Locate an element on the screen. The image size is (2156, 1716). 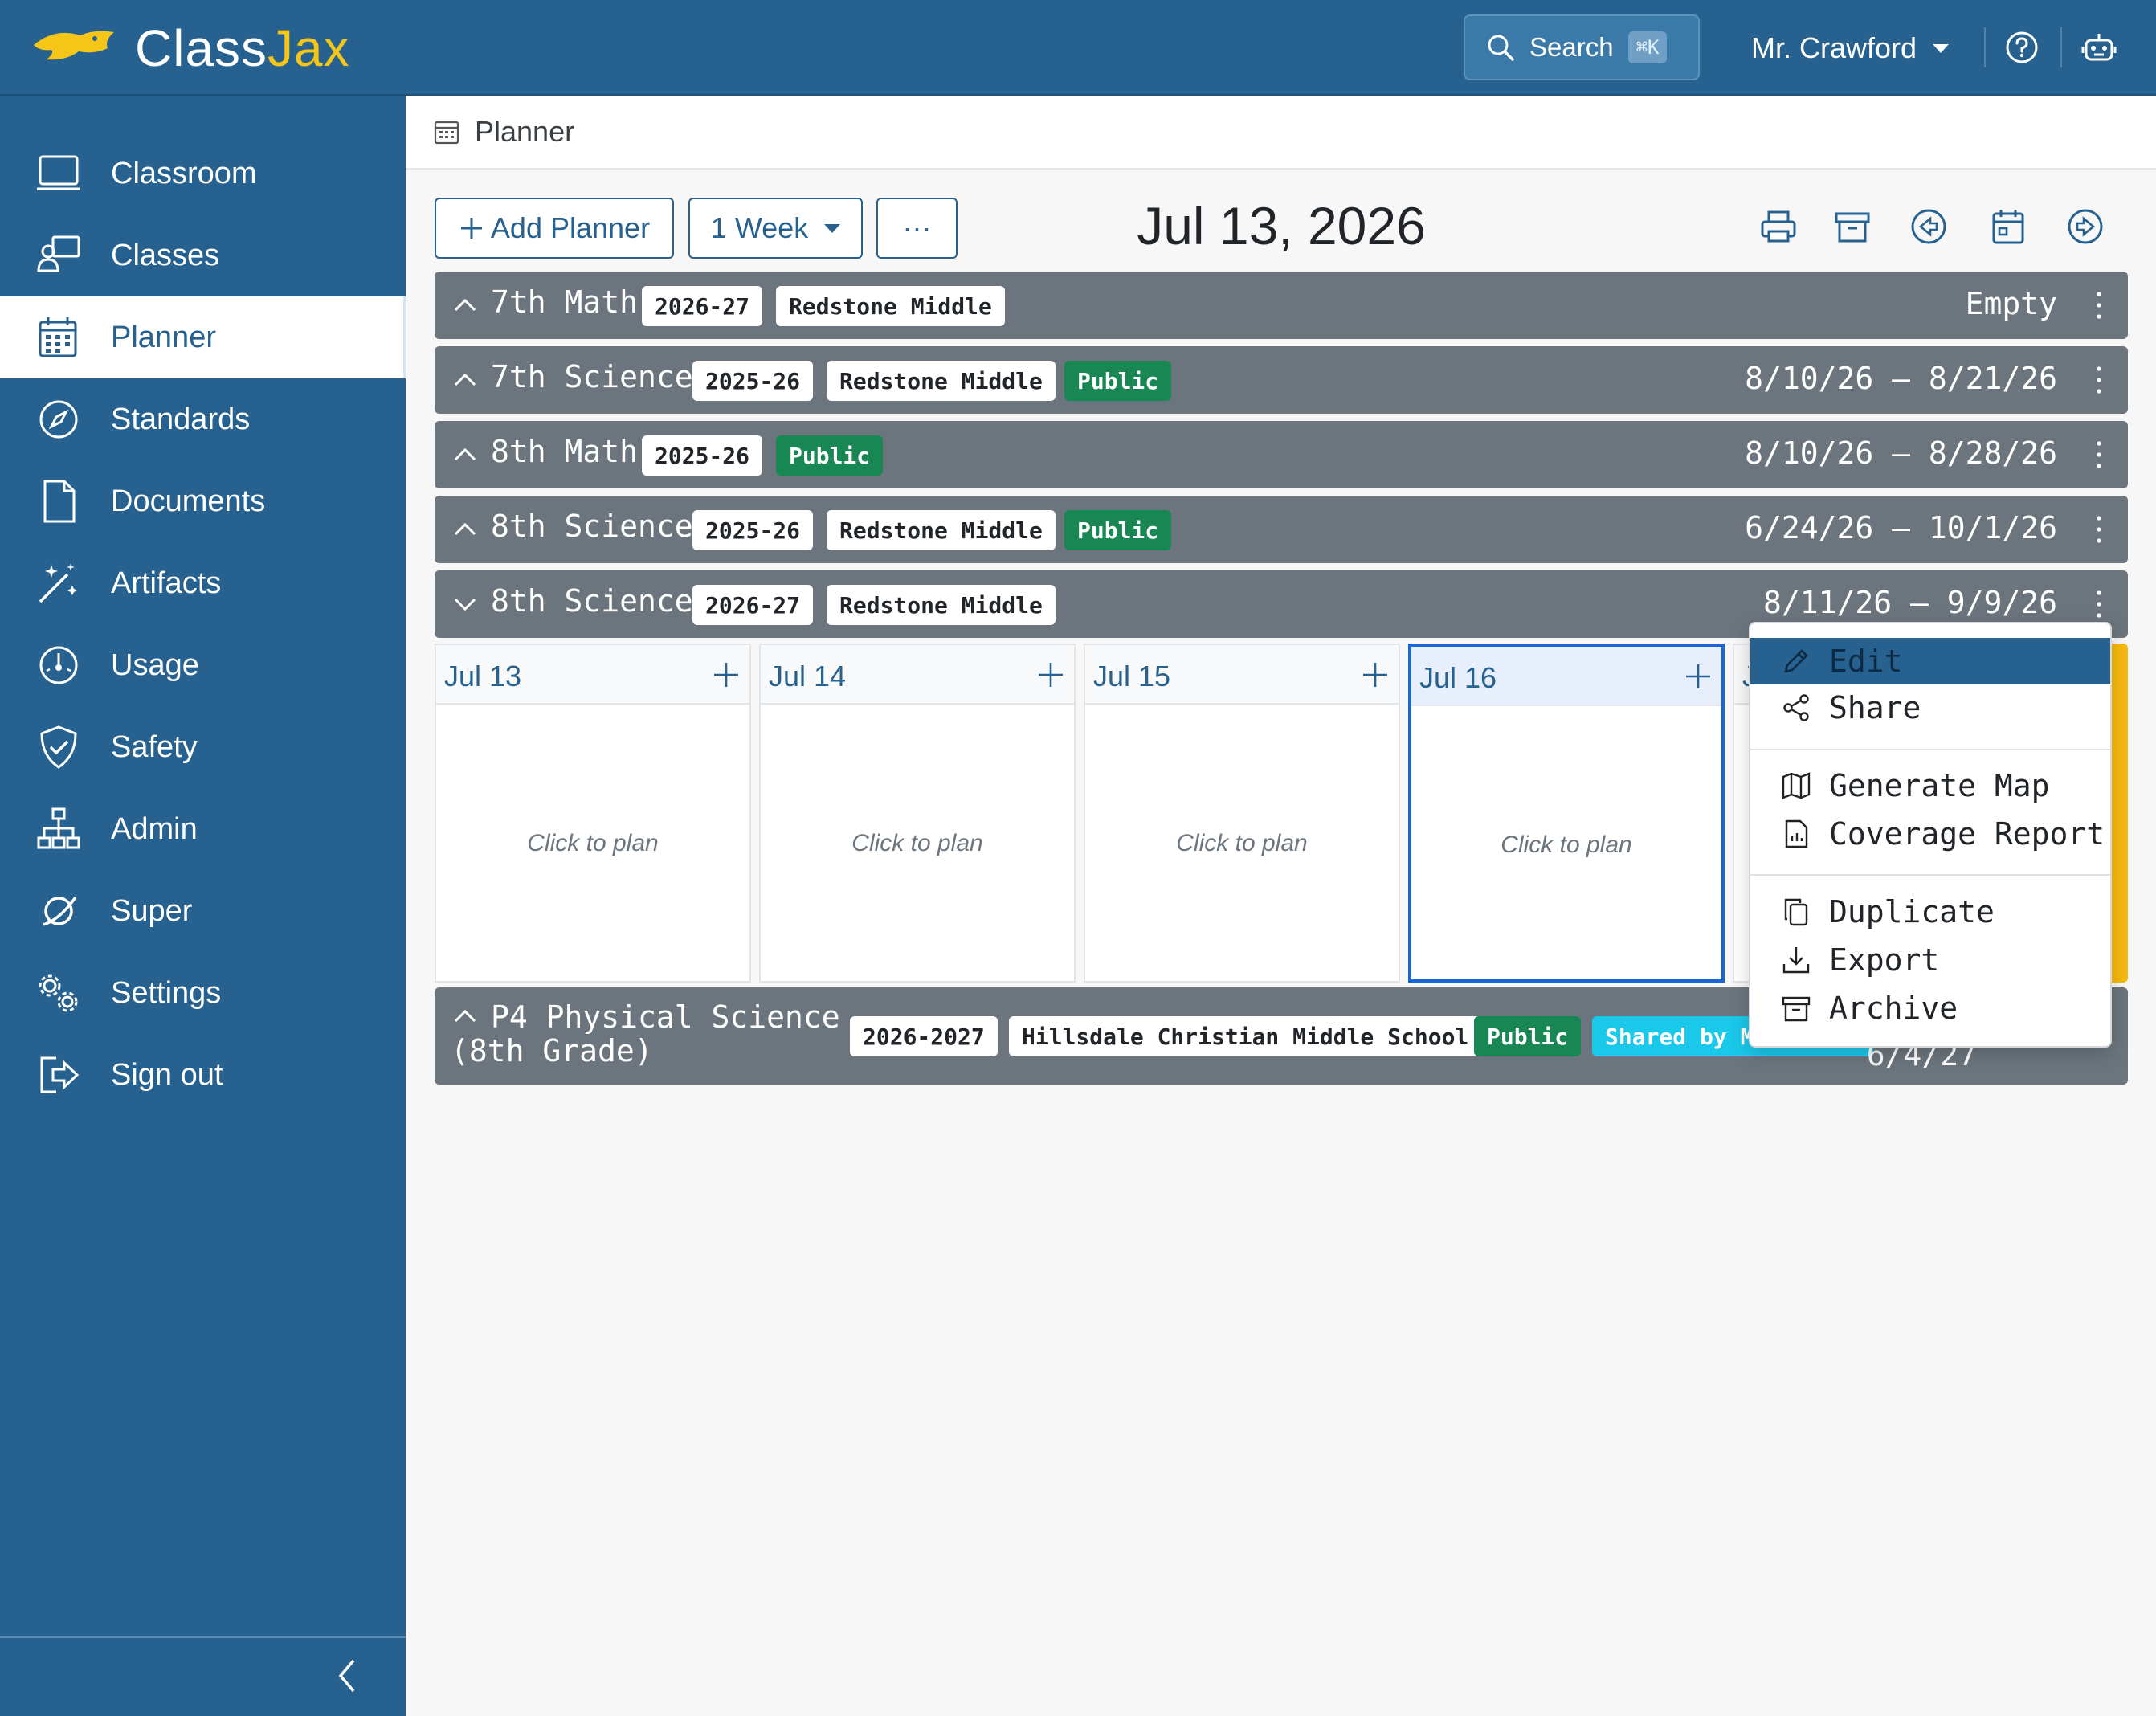
classroom-icon is located at coordinates (58, 172).